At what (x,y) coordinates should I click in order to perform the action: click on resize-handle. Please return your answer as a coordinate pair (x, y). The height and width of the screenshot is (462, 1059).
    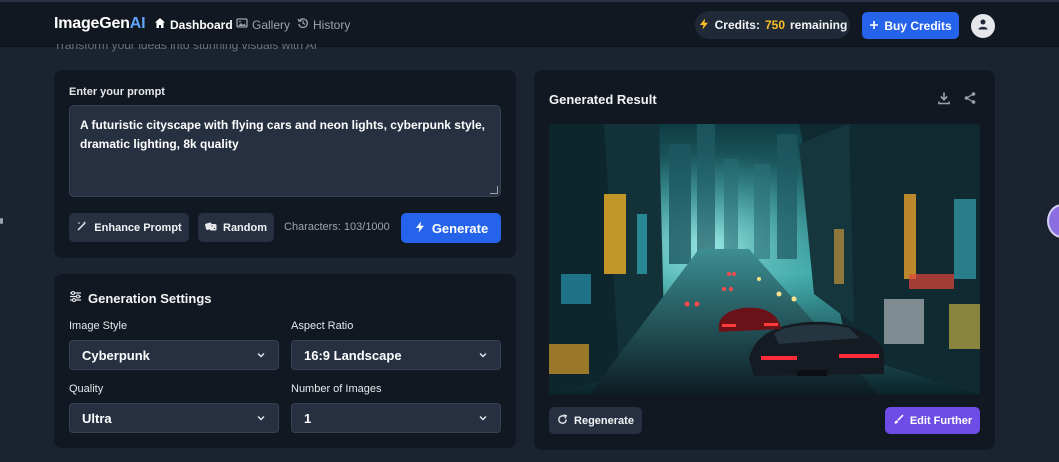
    Looking at the image, I should click on (494, 190).